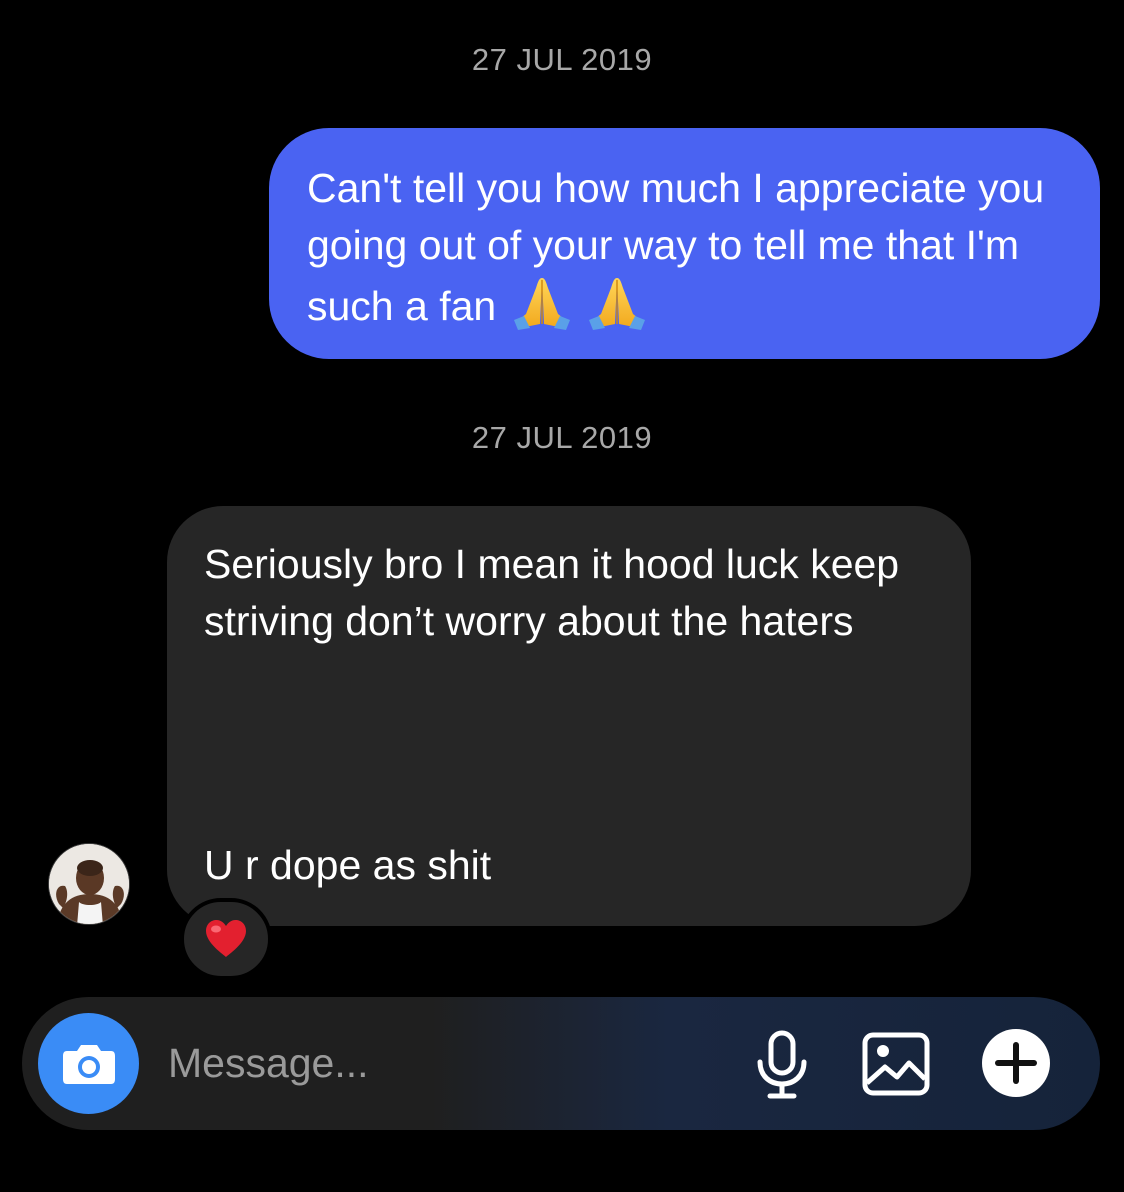 This screenshot has height=1192, width=1124. I want to click on plus-icon, so click(1016, 1063).